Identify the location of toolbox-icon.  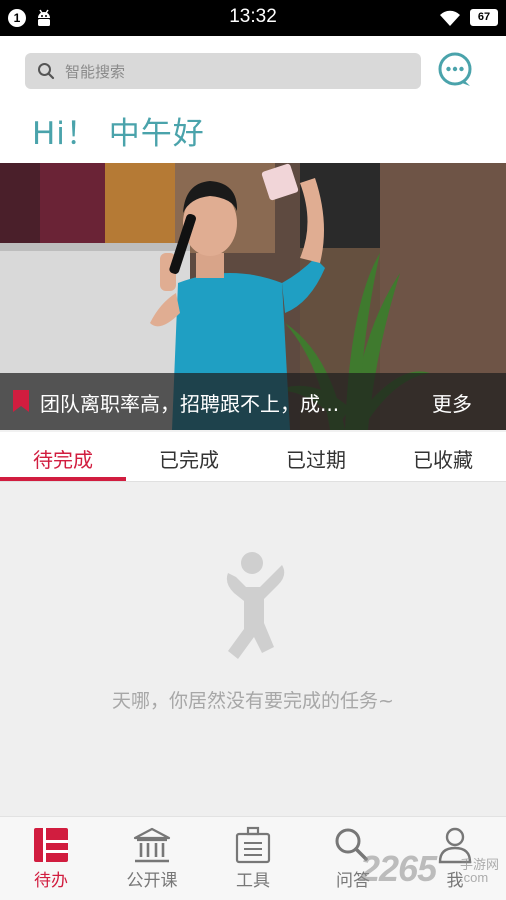
(253, 845).